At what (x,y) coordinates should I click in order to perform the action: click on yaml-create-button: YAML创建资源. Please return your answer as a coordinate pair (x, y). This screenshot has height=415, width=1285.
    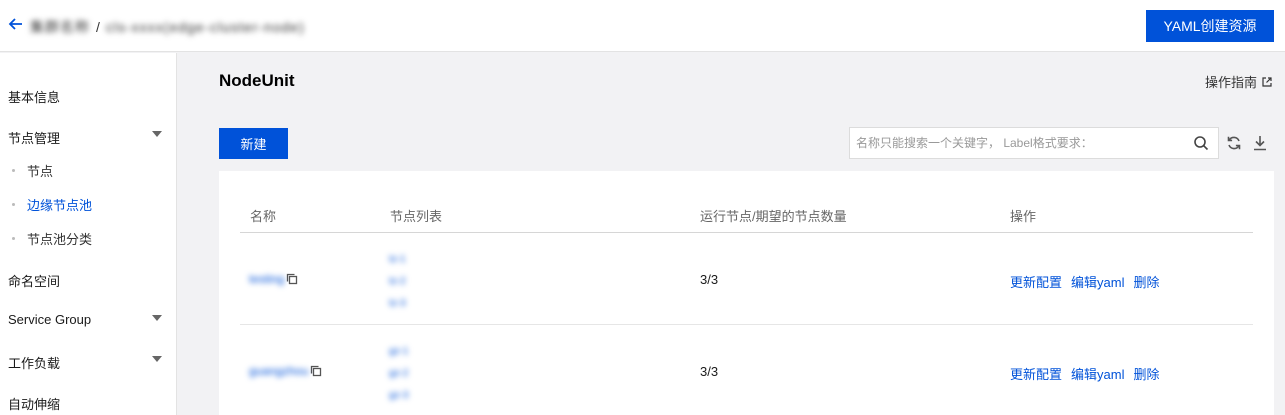
    Looking at the image, I should click on (1210, 26).